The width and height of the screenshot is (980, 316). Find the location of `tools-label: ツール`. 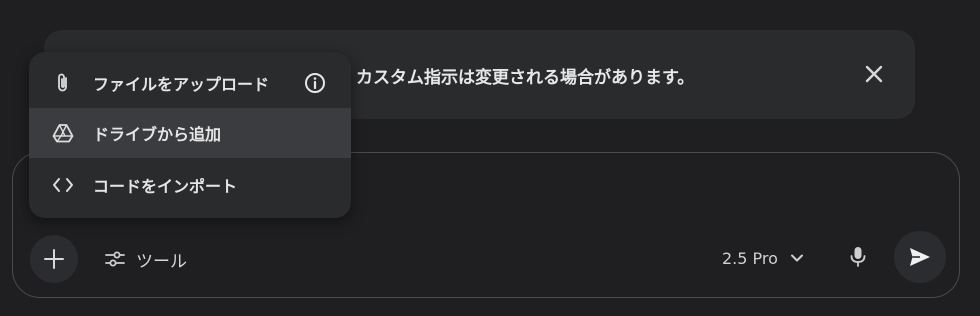

tools-label: ツール is located at coordinates (161, 261).